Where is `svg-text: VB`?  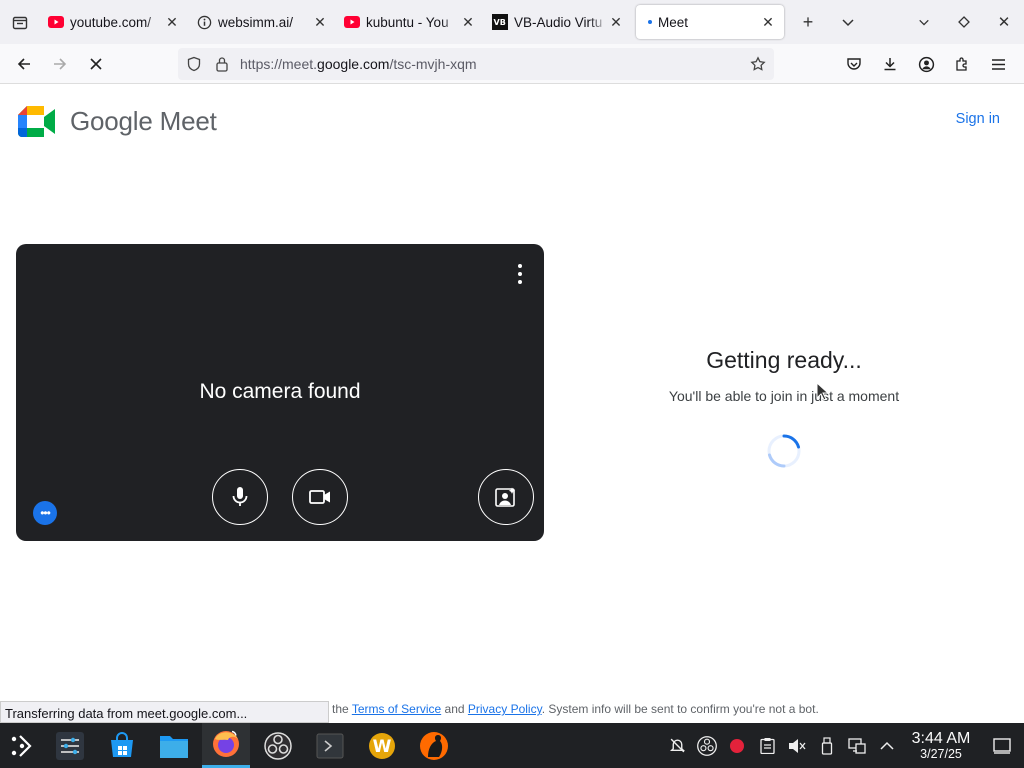 svg-text: VB is located at coordinates (500, 22).